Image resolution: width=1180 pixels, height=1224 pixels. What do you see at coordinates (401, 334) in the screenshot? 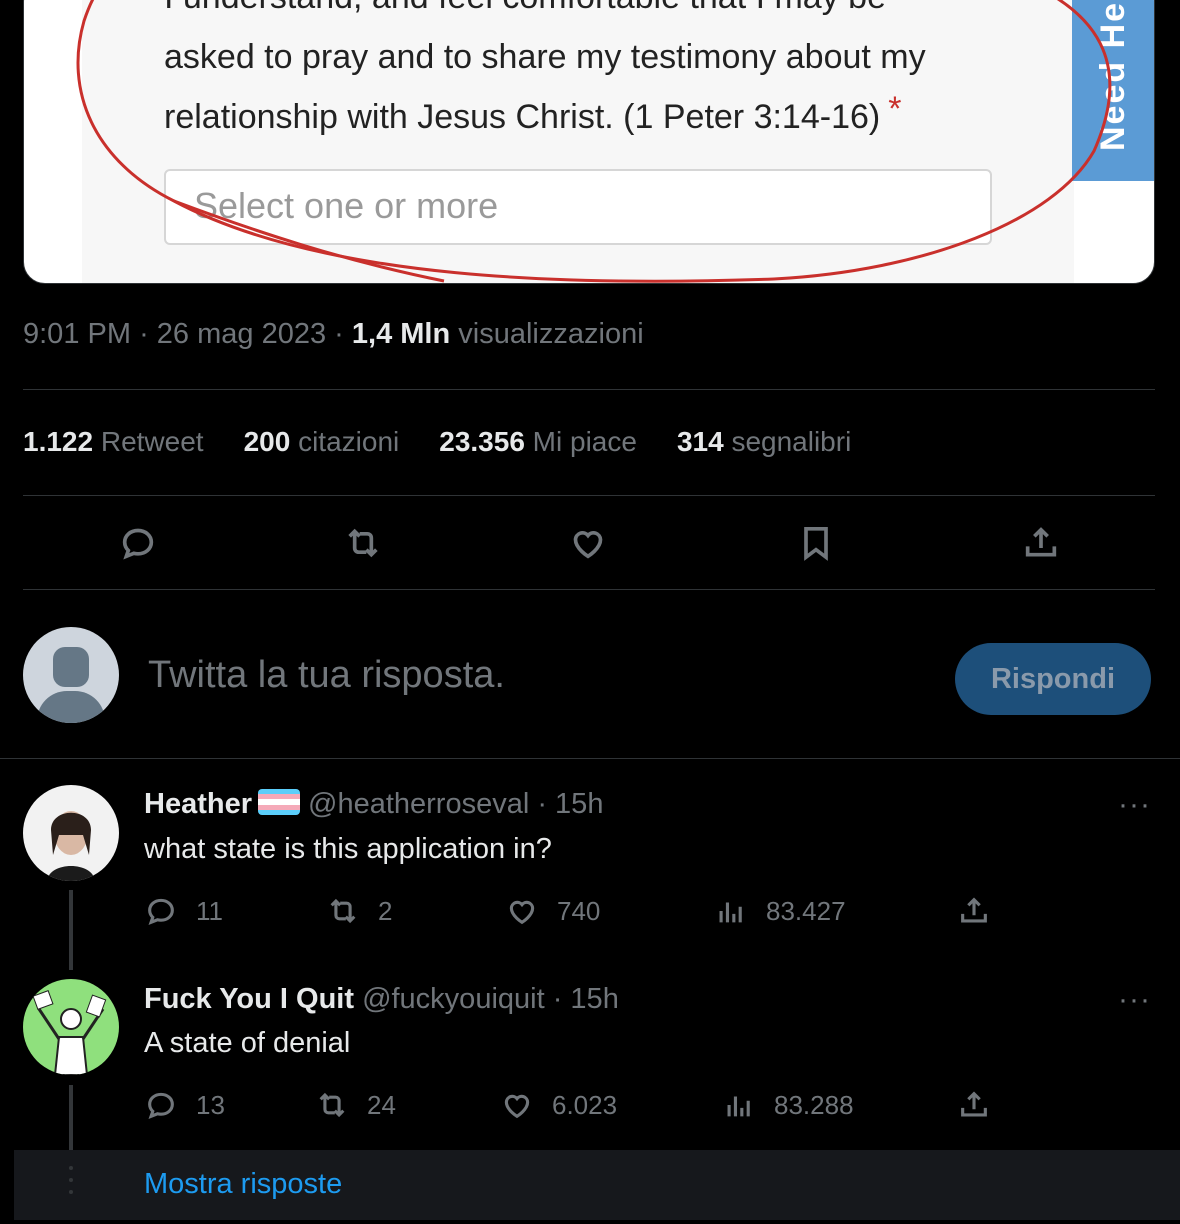
I see `views-count: 1,4 Mln` at bounding box center [401, 334].